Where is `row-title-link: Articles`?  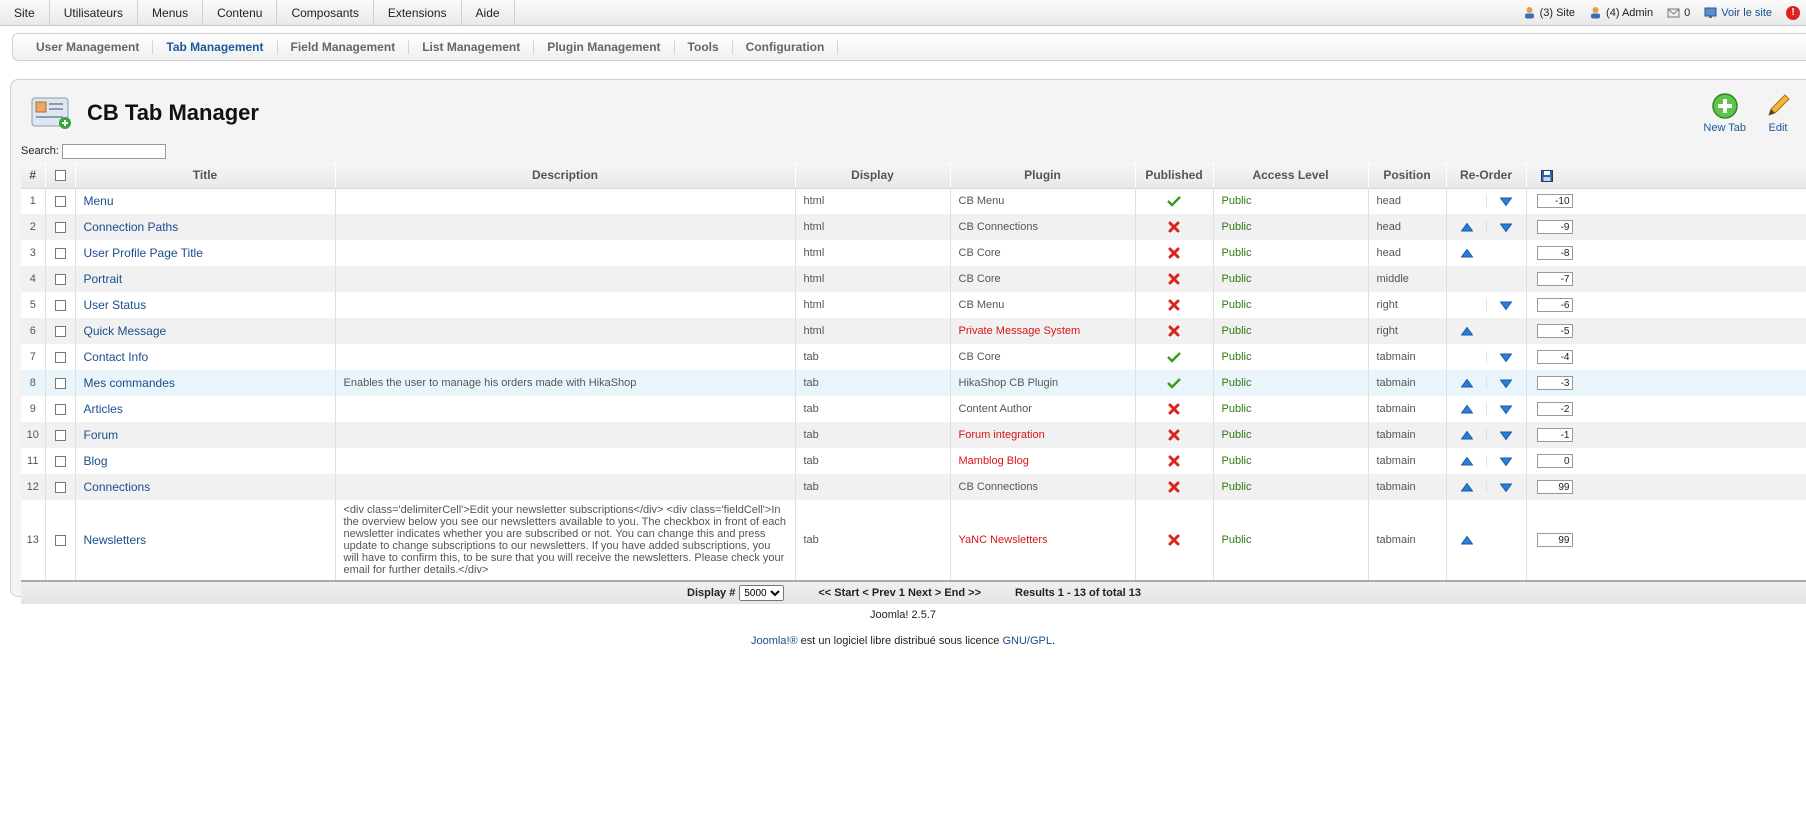
row-title-link: Articles is located at coordinates (103, 409).